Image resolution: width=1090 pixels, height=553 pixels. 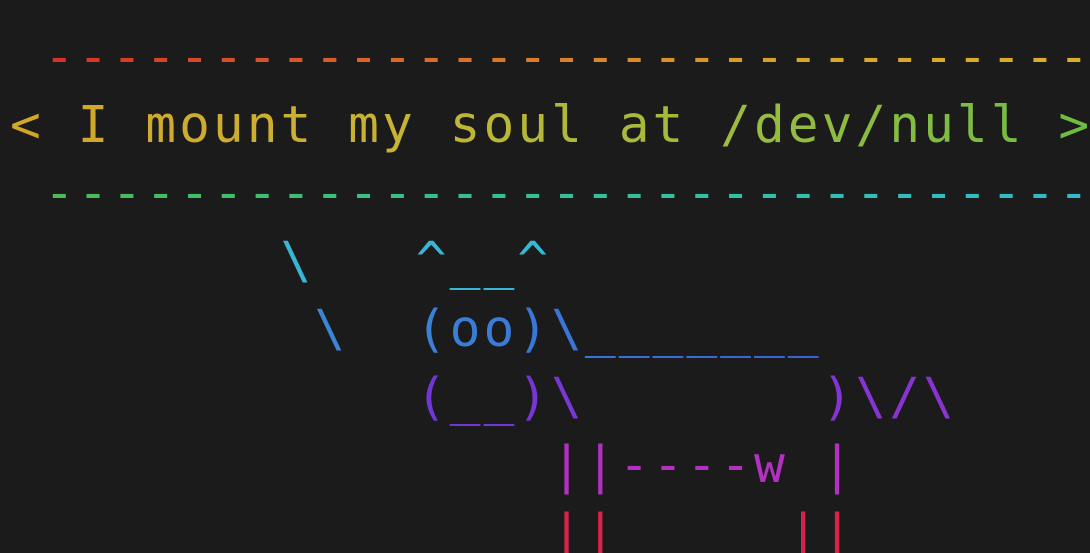 What do you see at coordinates (433, 465) in the screenshot?
I see `cow-body-text: ||----w |` at bounding box center [433, 465].